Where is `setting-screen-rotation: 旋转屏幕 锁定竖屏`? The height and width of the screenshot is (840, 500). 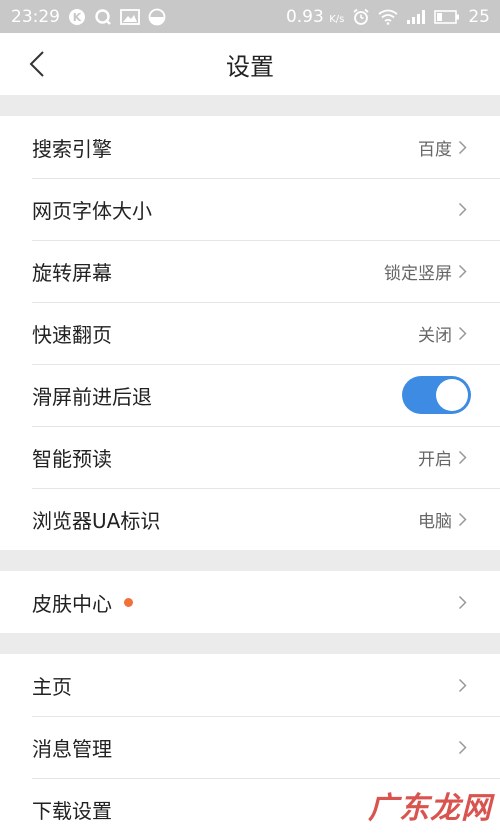
setting-screen-rotation: 旋转屏幕 锁定竖屏 is located at coordinates (250, 271).